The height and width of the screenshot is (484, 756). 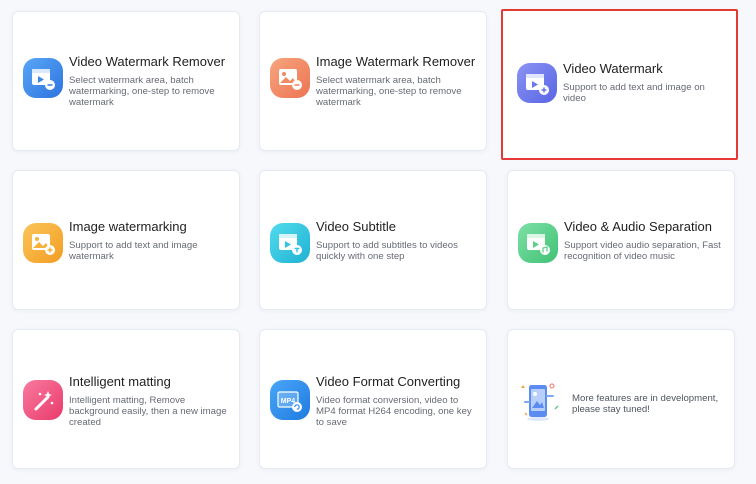 I want to click on video-subtitle-icon, so click(x=290, y=243).